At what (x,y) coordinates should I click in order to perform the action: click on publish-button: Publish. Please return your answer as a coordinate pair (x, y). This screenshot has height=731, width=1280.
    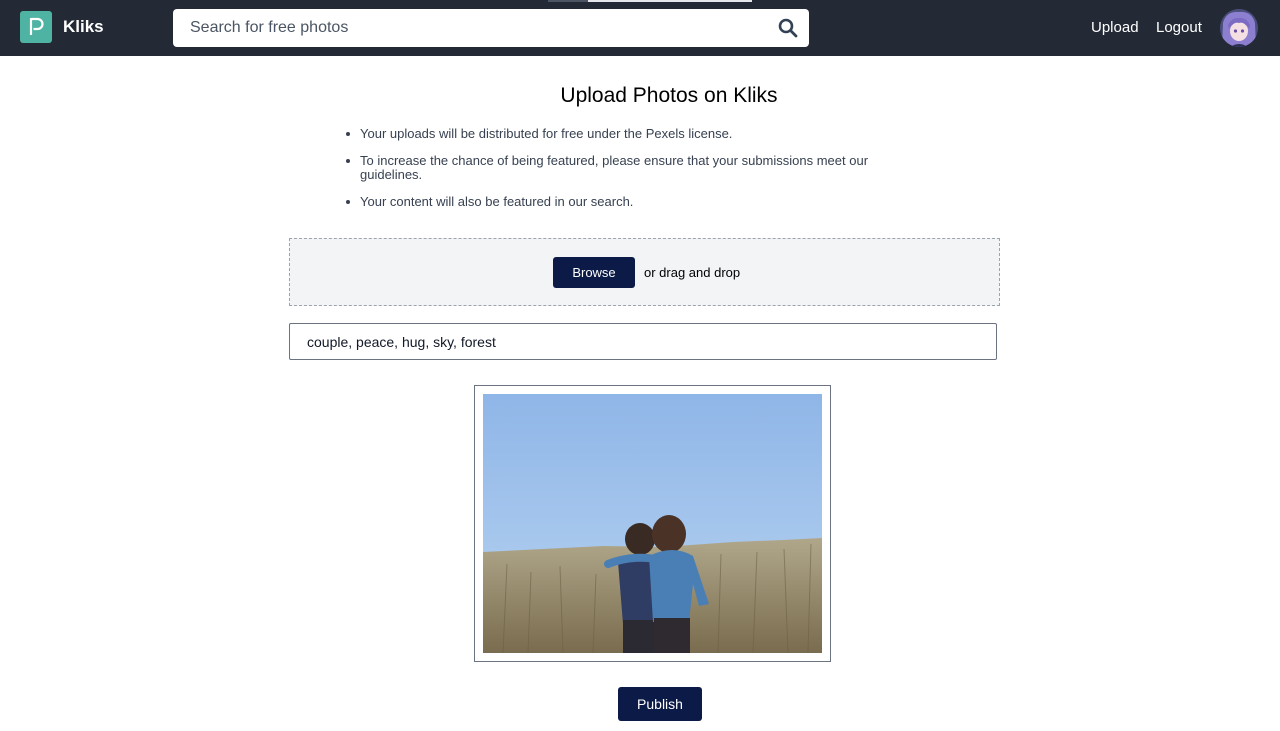
    Looking at the image, I should click on (660, 704).